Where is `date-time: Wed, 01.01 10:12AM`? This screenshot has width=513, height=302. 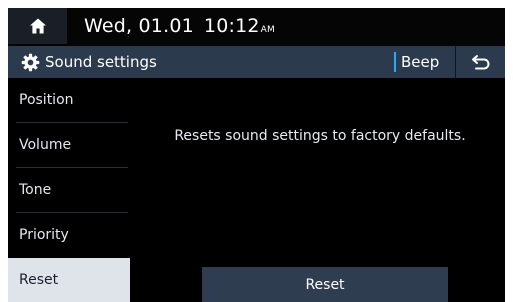
date-time: Wed, 01.01 10:12AM is located at coordinates (179, 26).